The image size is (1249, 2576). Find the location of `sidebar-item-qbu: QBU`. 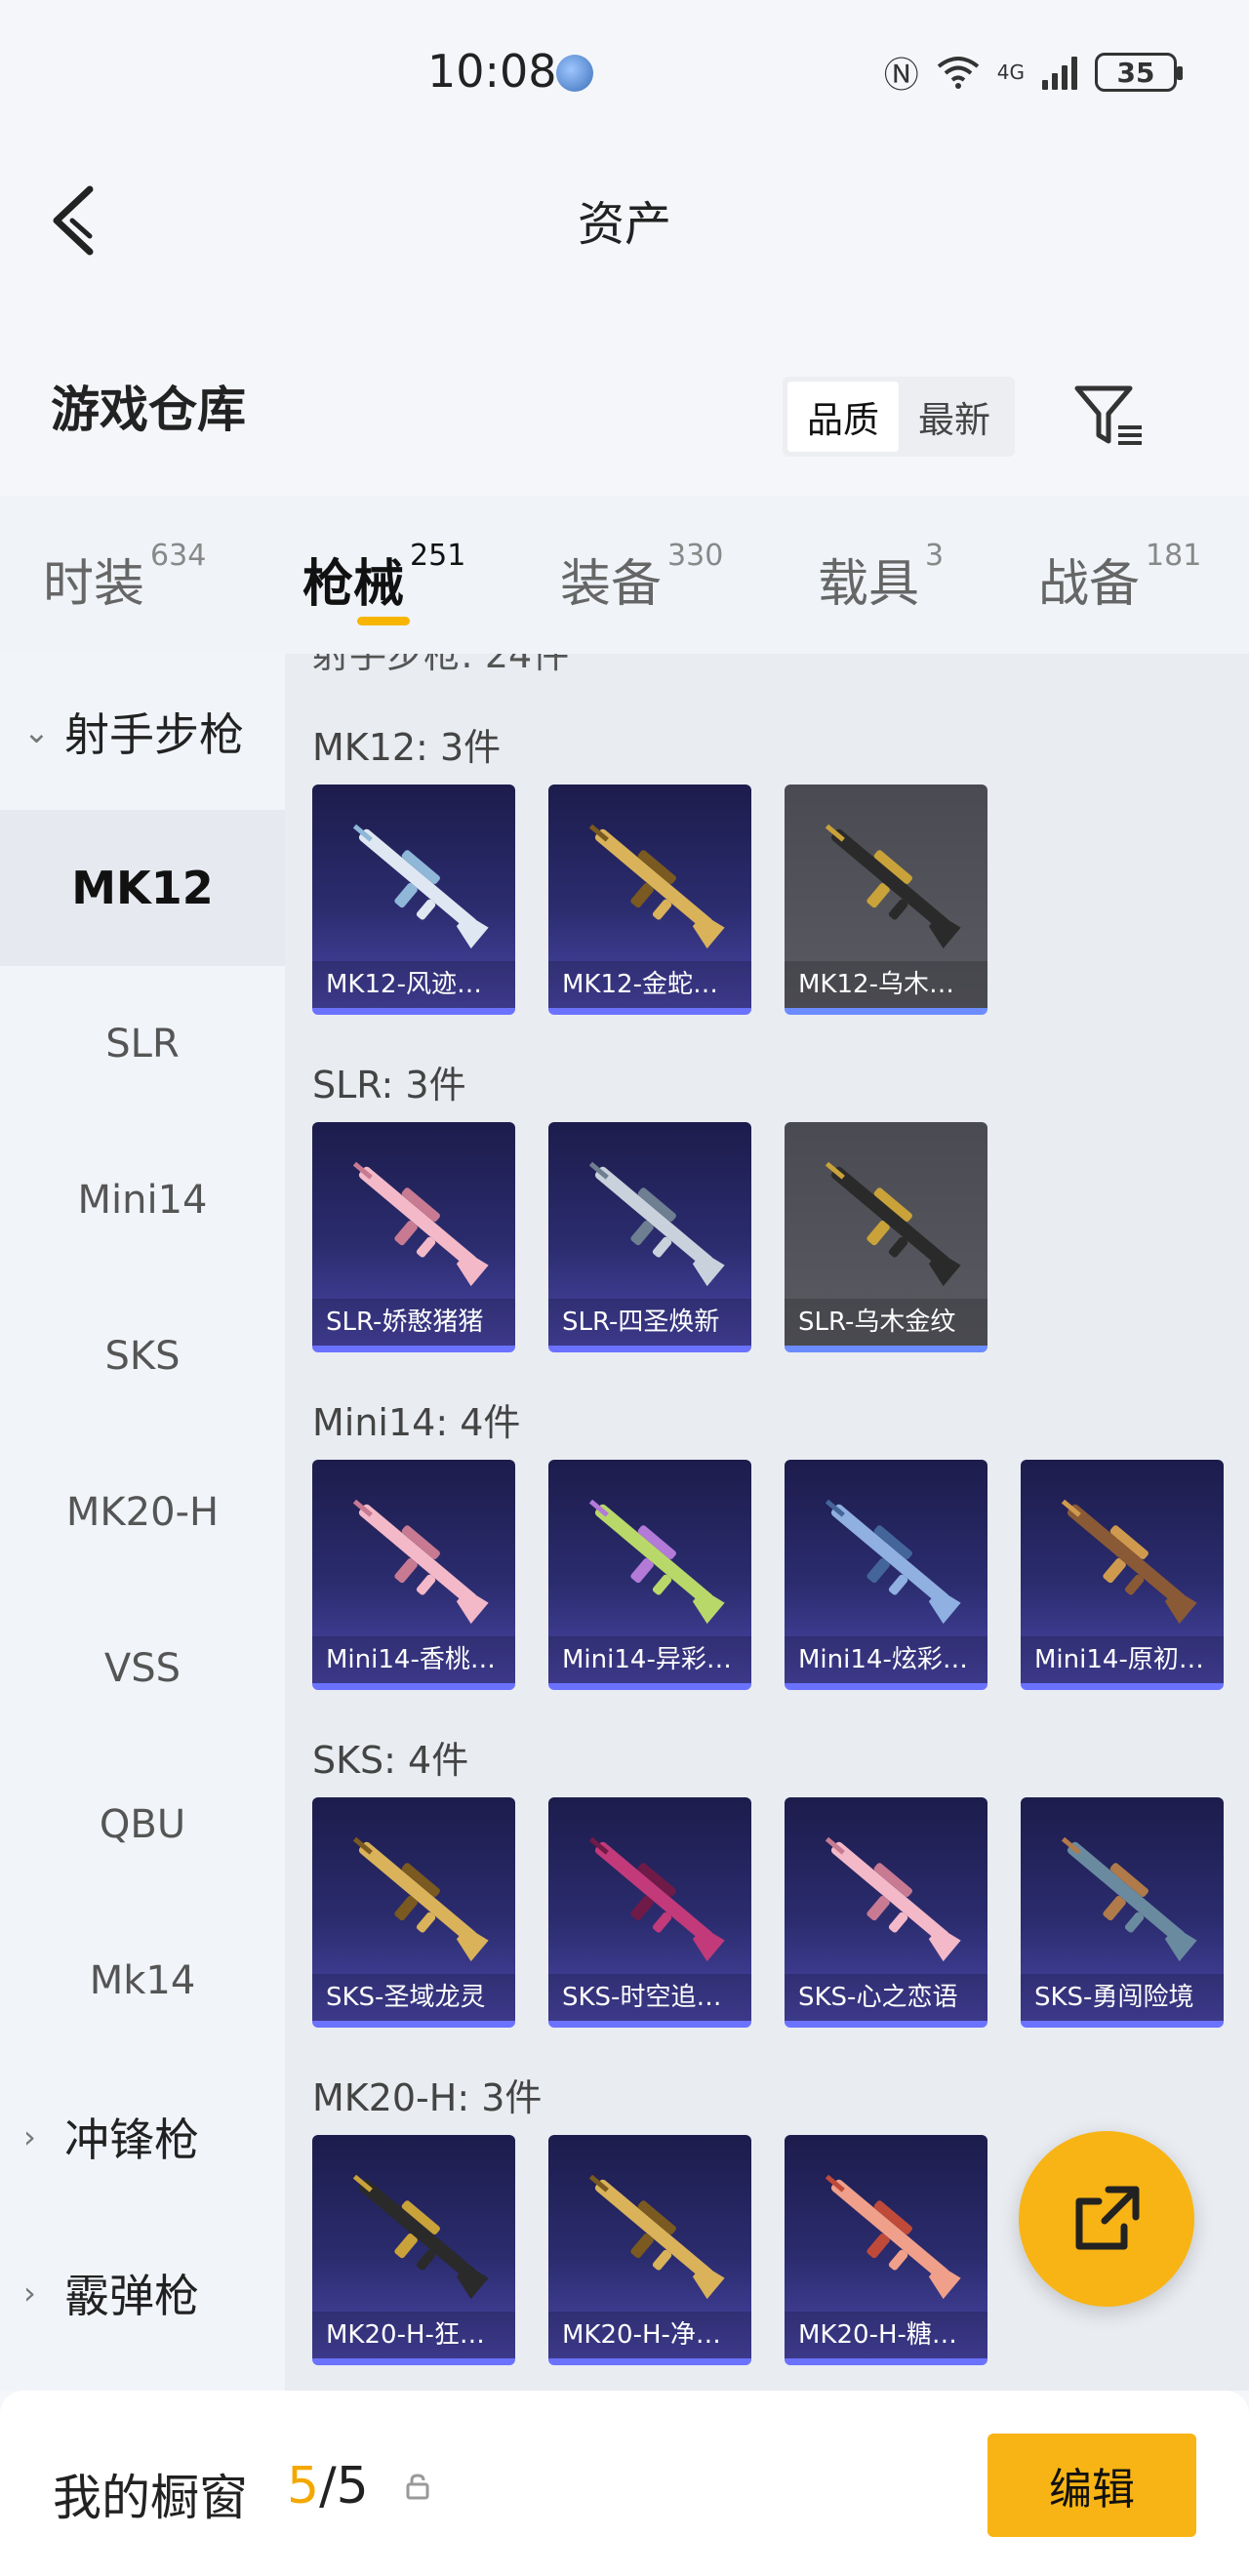

sidebar-item-qbu: QBU is located at coordinates (142, 1825).